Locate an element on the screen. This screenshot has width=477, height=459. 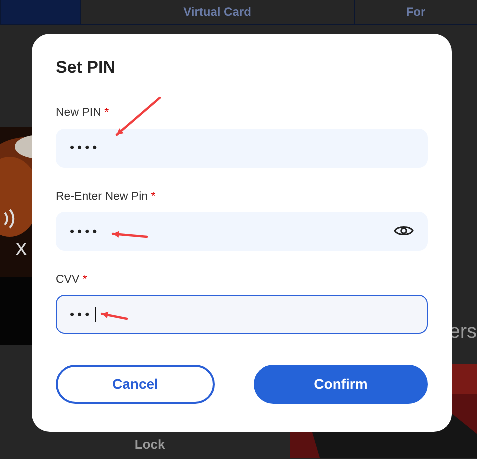
field-label: Re-Enter New Pin * is located at coordinates (106, 197).